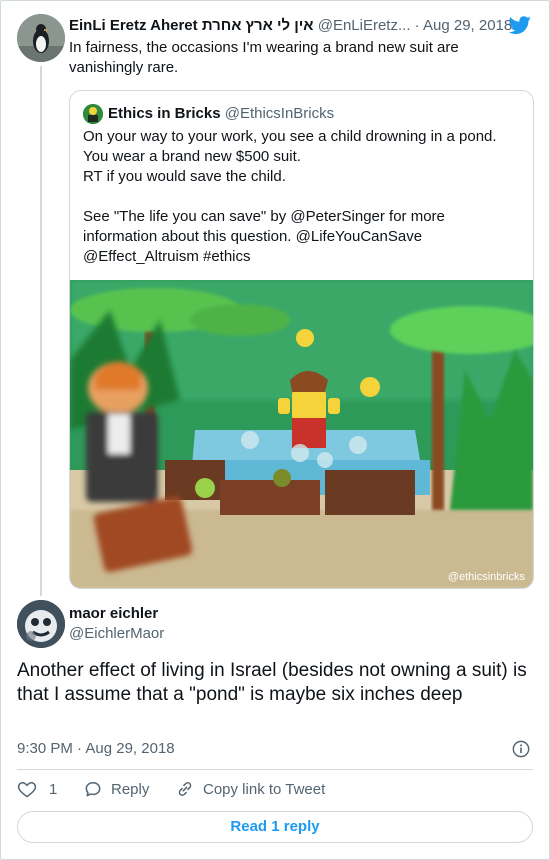  Describe the element at coordinates (41, 38) in the screenshot. I see `parent-avatar` at that location.